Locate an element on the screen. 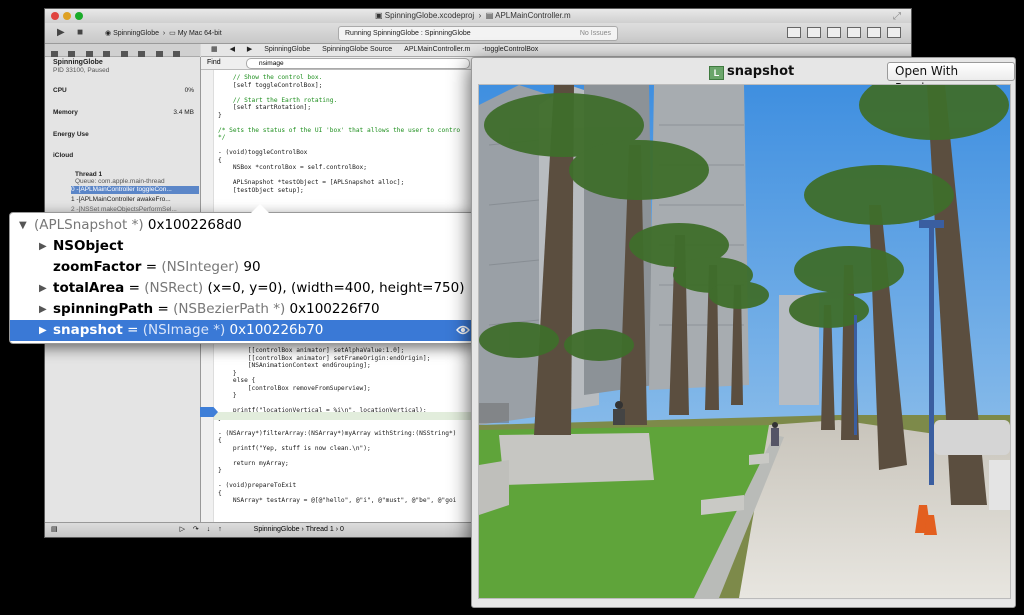 The image size is (1024, 615). datatip-row-root: ▼ (APLSnapshot *) 0x1002268d0 is located at coordinates (242, 225).